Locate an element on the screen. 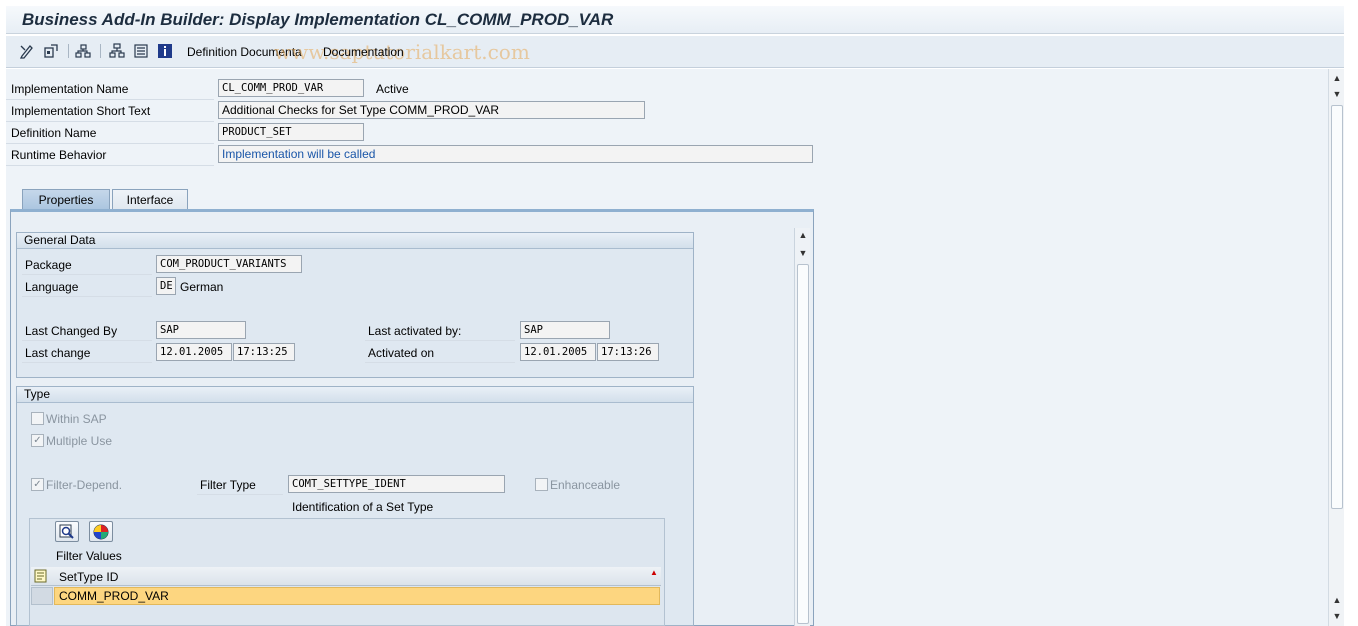 This screenshot has width=1358, height=626. language-label: Language is located at coordinates (52, 287).